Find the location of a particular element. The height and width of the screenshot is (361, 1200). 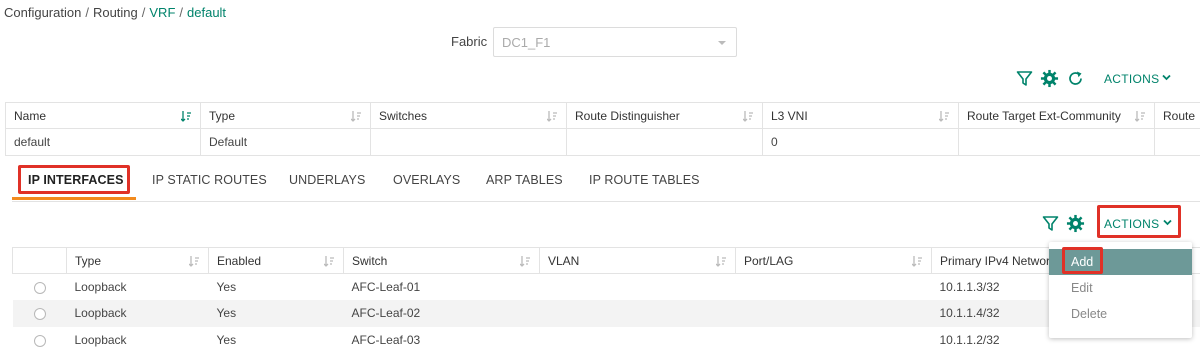

column-header-label: L3 VNI is located at coordinates (789, 115).